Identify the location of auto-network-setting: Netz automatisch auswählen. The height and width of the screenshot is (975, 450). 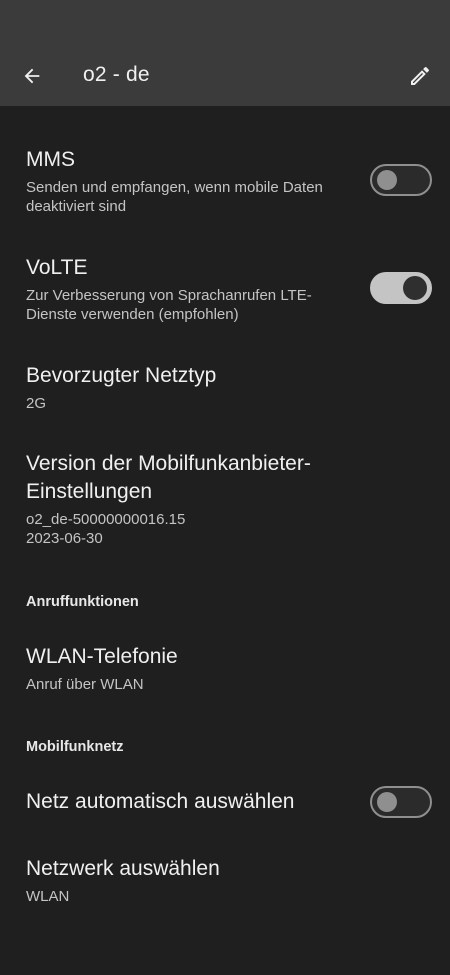
(183, 802).